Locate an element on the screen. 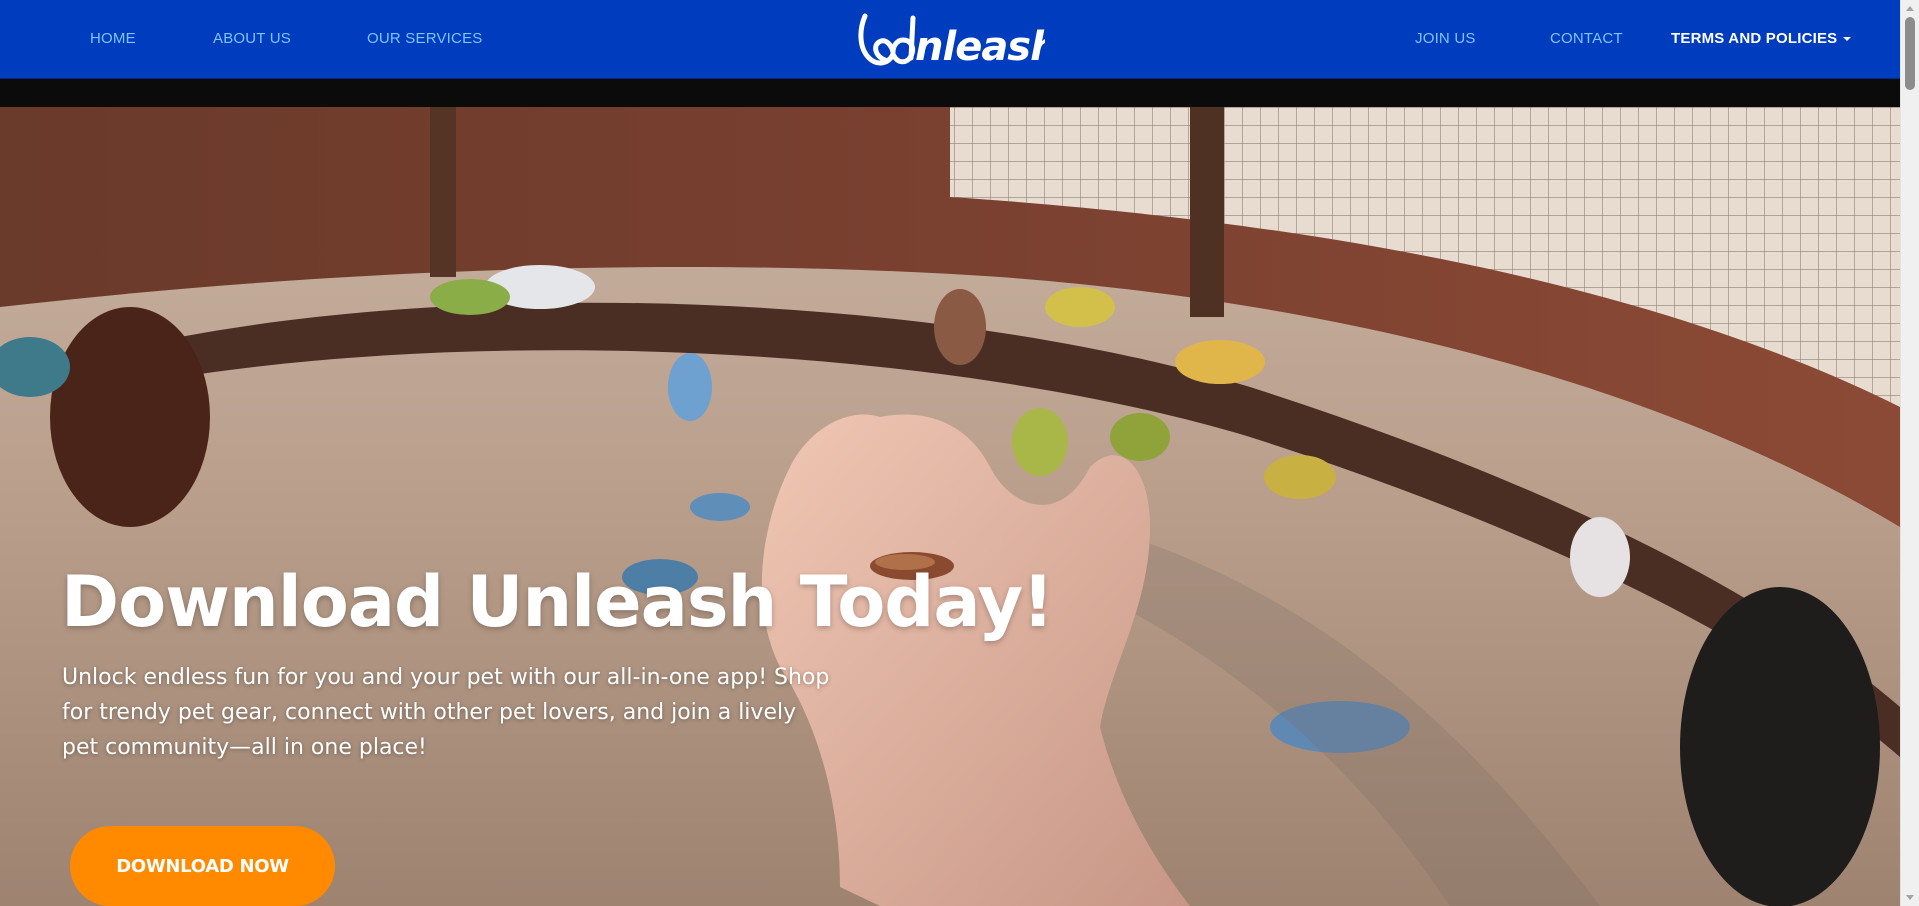  nav-terms-dropdown: TERMS AND POLICIES is located at coordinates (1761, 39).